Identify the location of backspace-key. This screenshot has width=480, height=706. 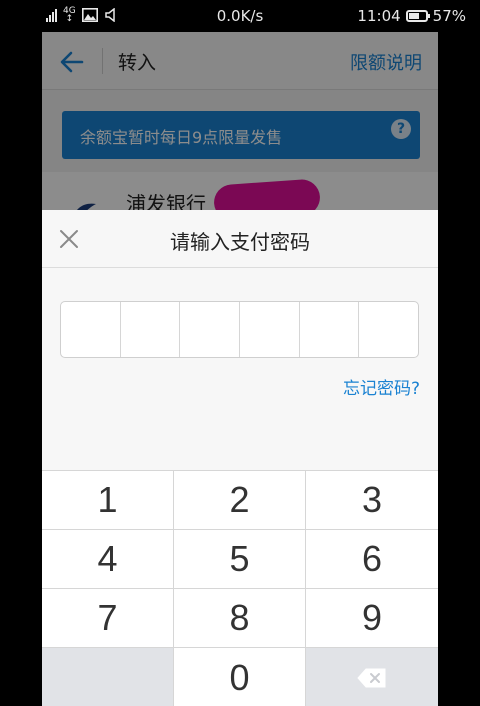
(372, 677).